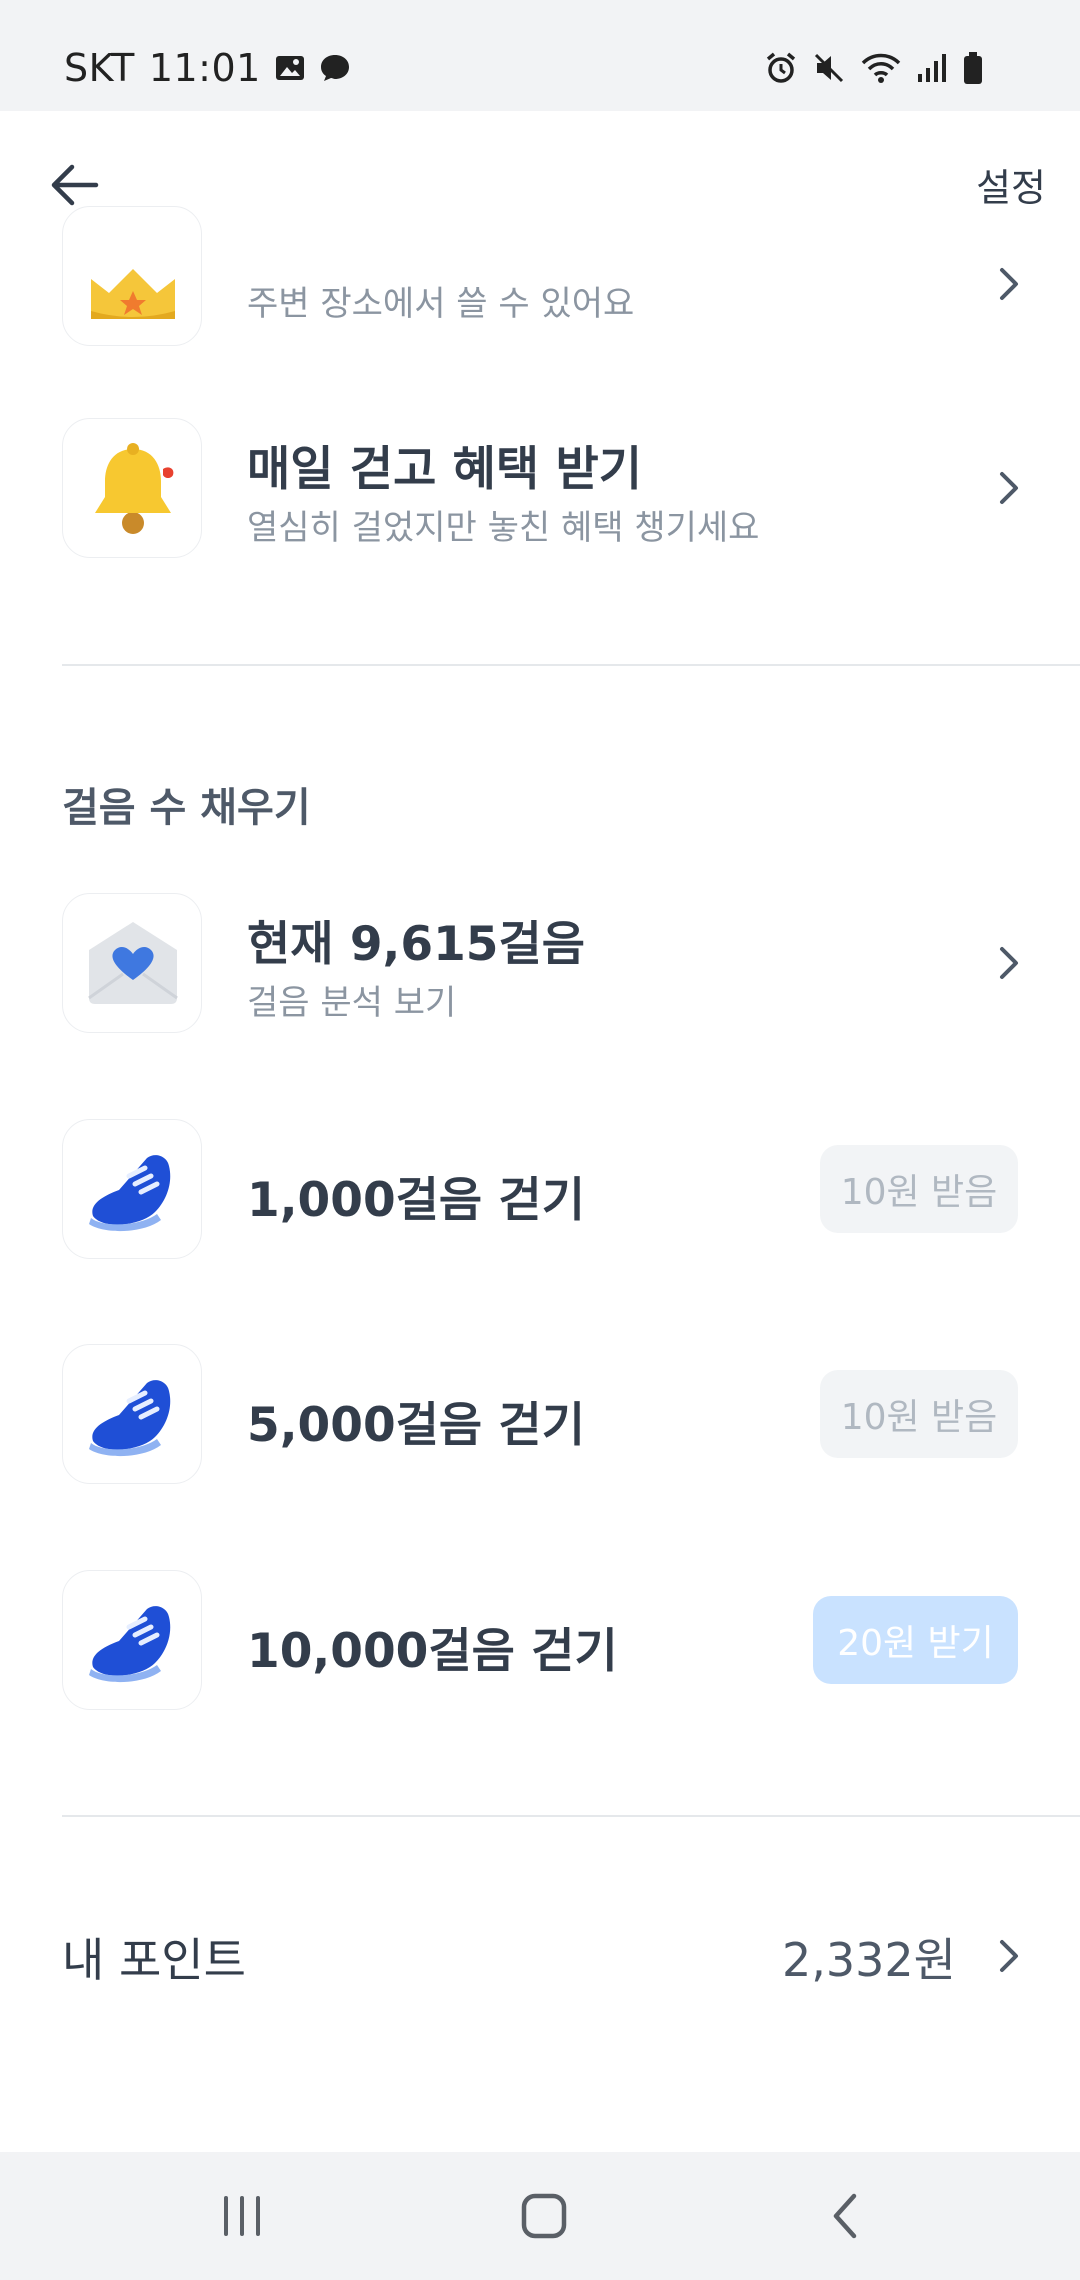 The width and height of the screenshot is (1080, 2280). What do you see at coordinates (352, 1003) in the screenshot?
I see `current-steps-subtitle: 걸음 분석 보기` at bounding box center [352, 1003].